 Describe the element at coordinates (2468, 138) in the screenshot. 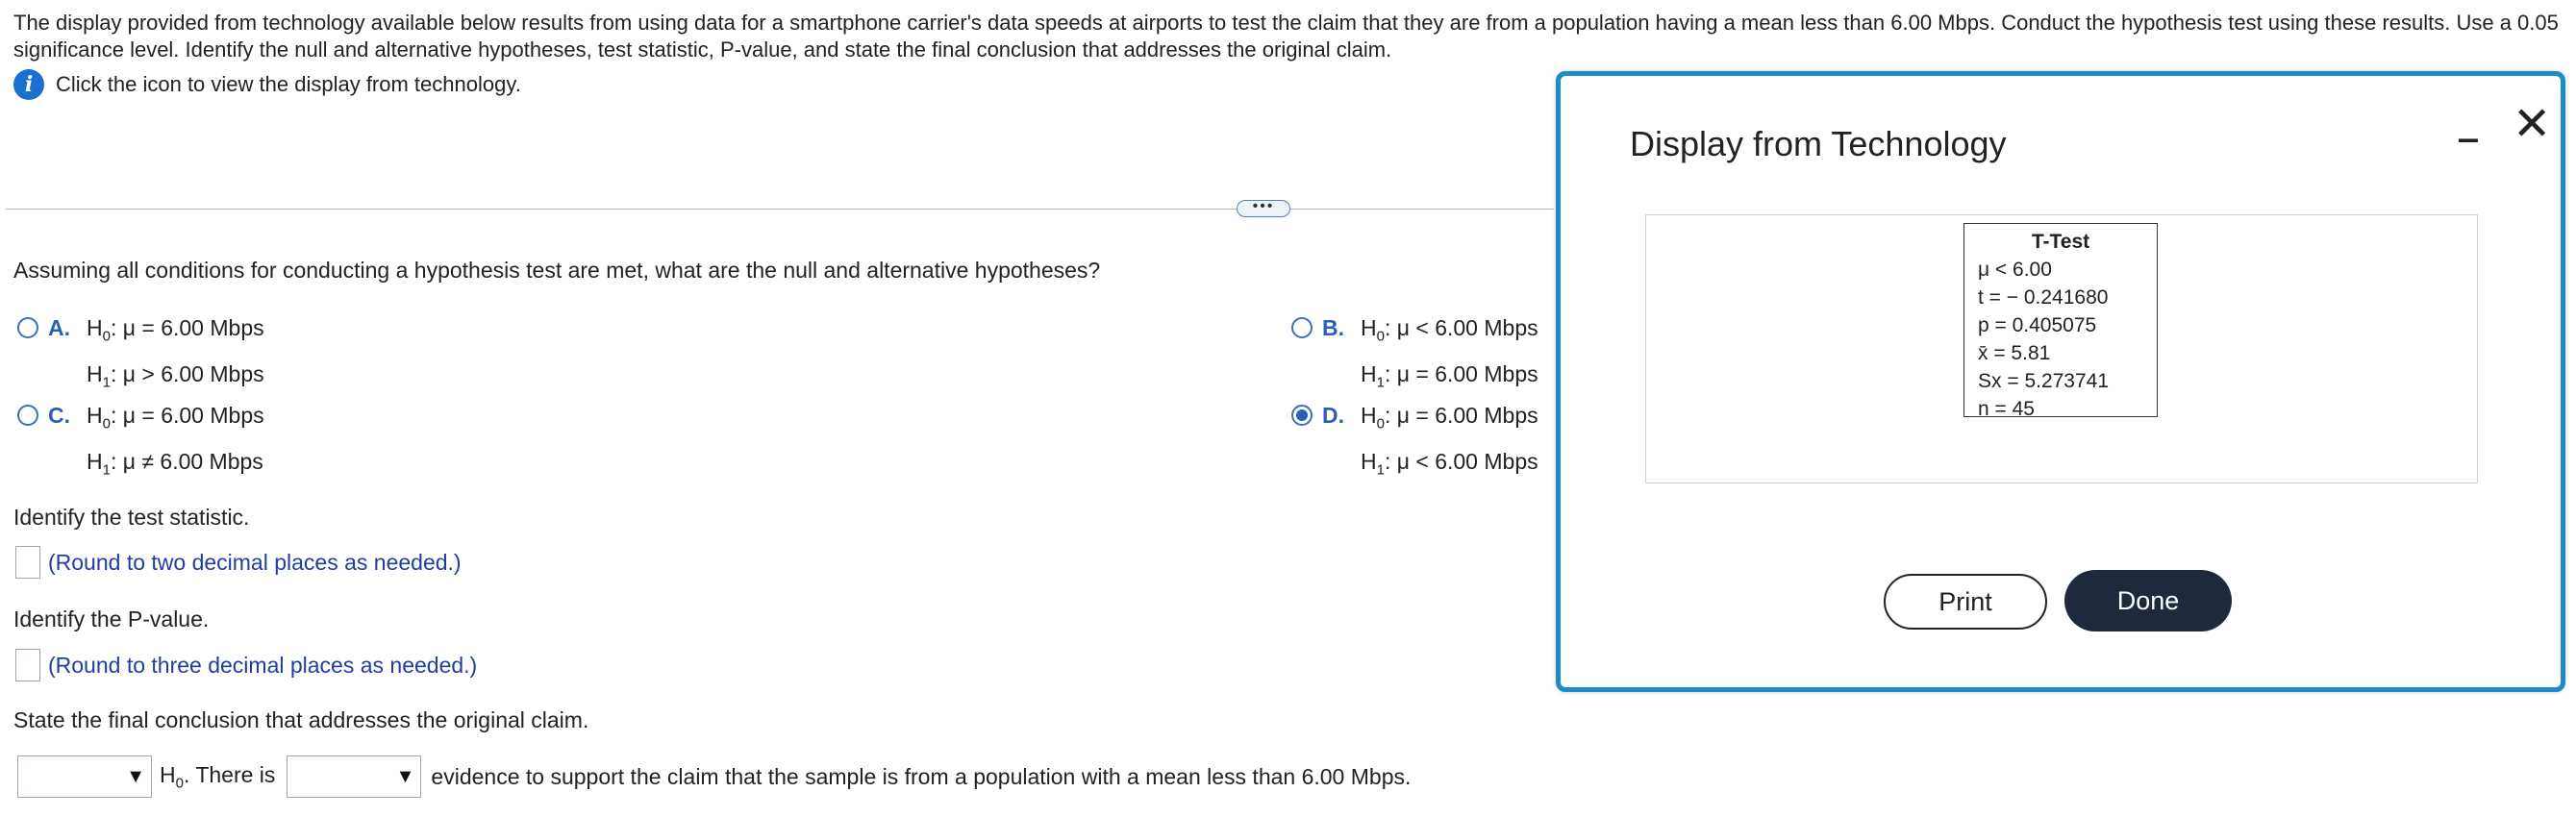

I see `minimize-icon: ‒` at that location.